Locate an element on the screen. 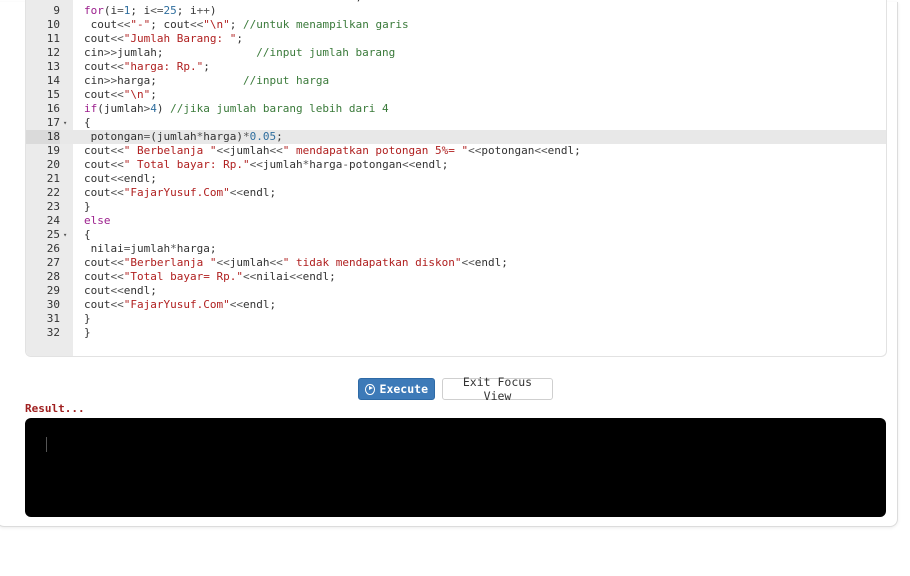  code-token: ; cout is located at coordinates (170, 24).